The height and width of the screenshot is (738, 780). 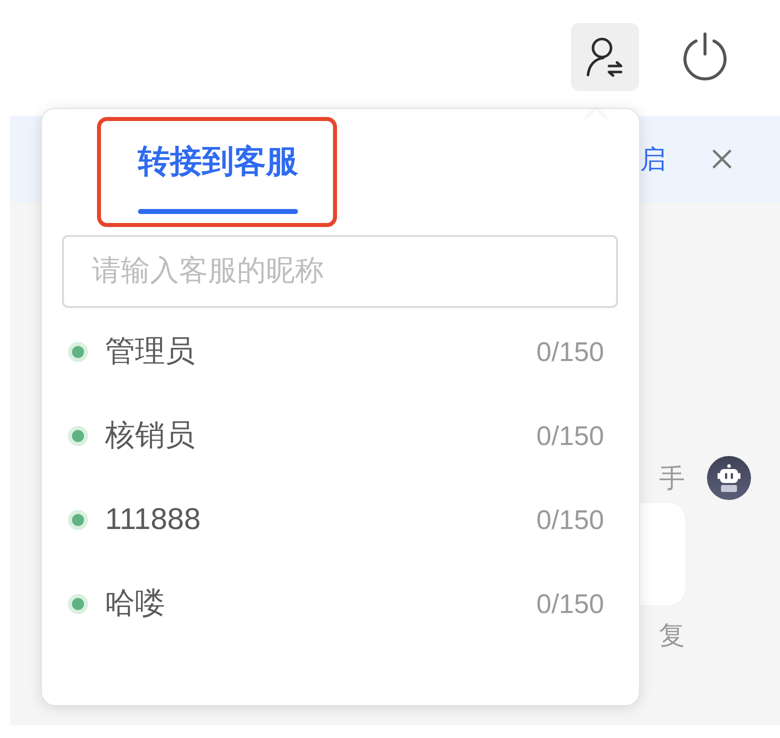 What do you see at coordinates (653, 159) in the screenshot?
I see `notice-link: 启` at bounding box center [653, 159].